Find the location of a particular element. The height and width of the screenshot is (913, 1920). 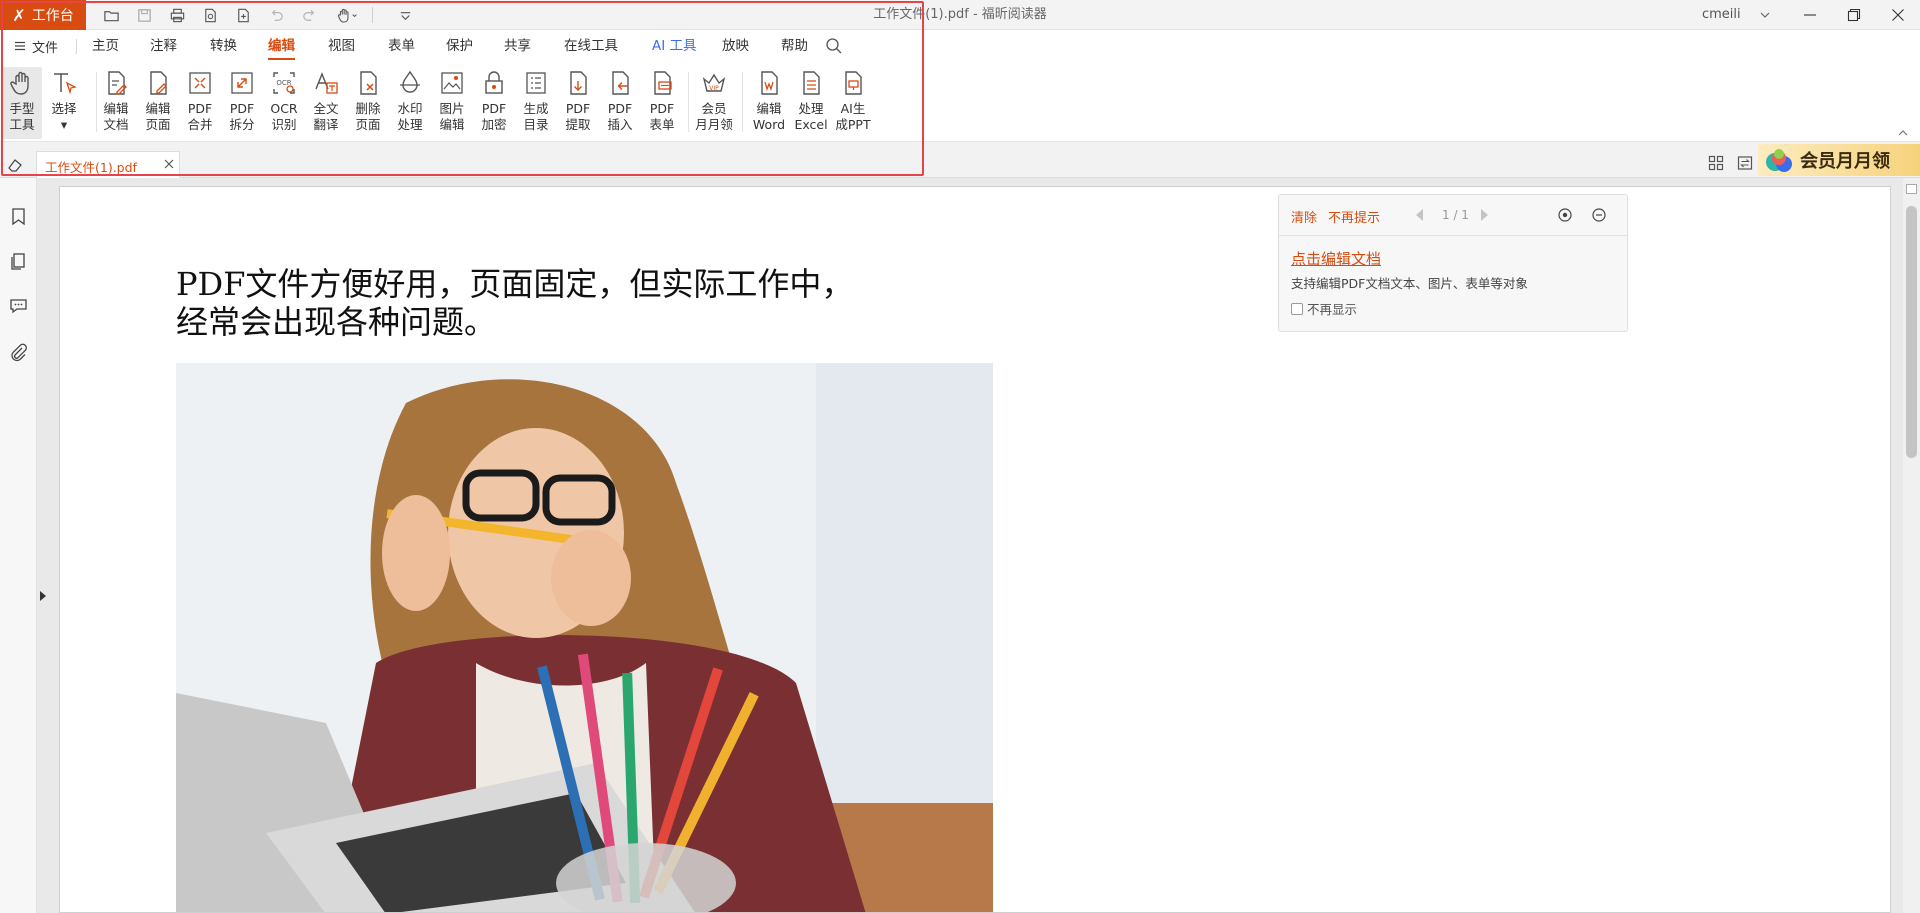

checkbox-box is located at coordinates (1297, 308).